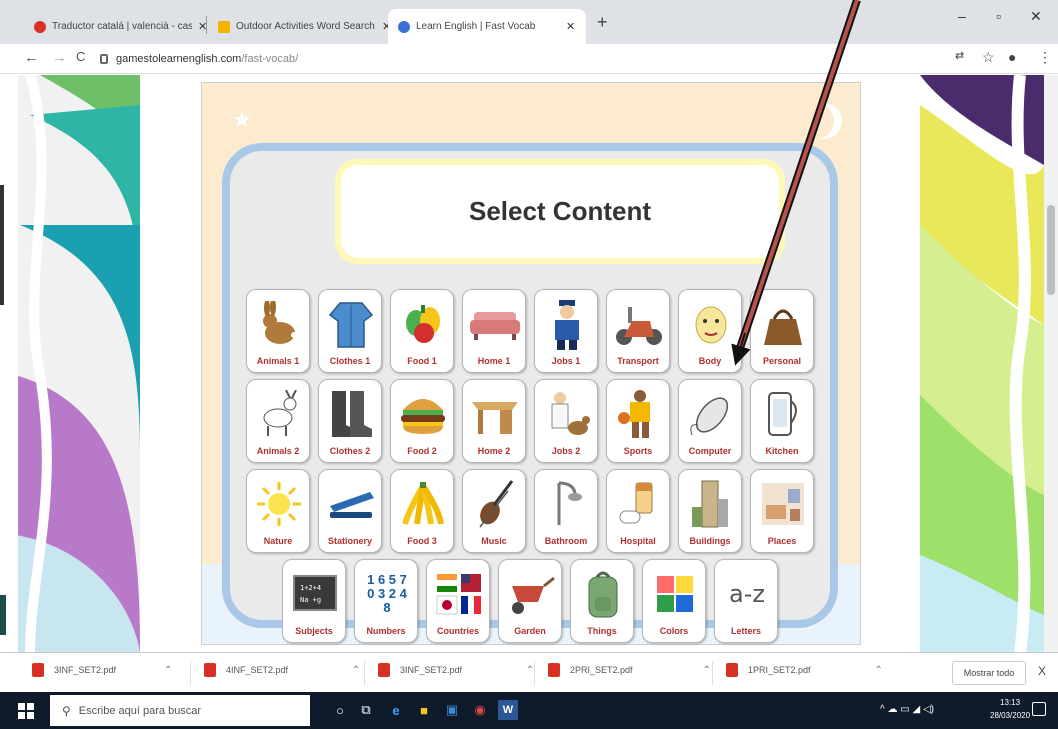 This screenshot has height=729, width=1058. I want to click on download-item: 2PRI_SET2.pdf ⌃, so click(629, 670).